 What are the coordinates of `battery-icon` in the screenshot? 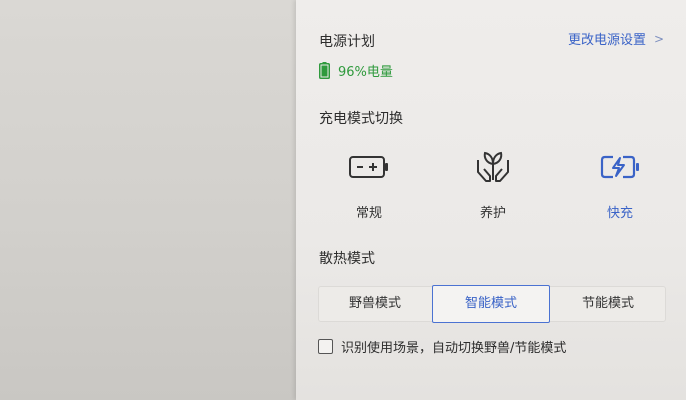 It's located at (368, 167).